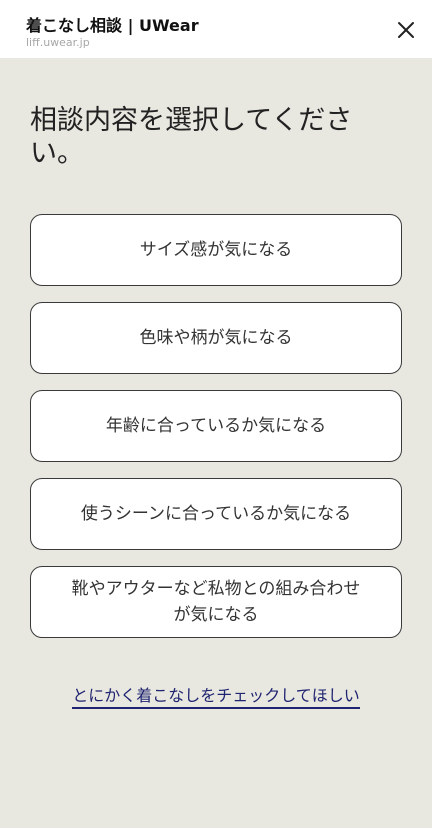 The height and width of the screenshot is (828, 432). I want to click on option-combination: 靴やアウターなど私物との組み合わせが気になる, so click(216, 602).